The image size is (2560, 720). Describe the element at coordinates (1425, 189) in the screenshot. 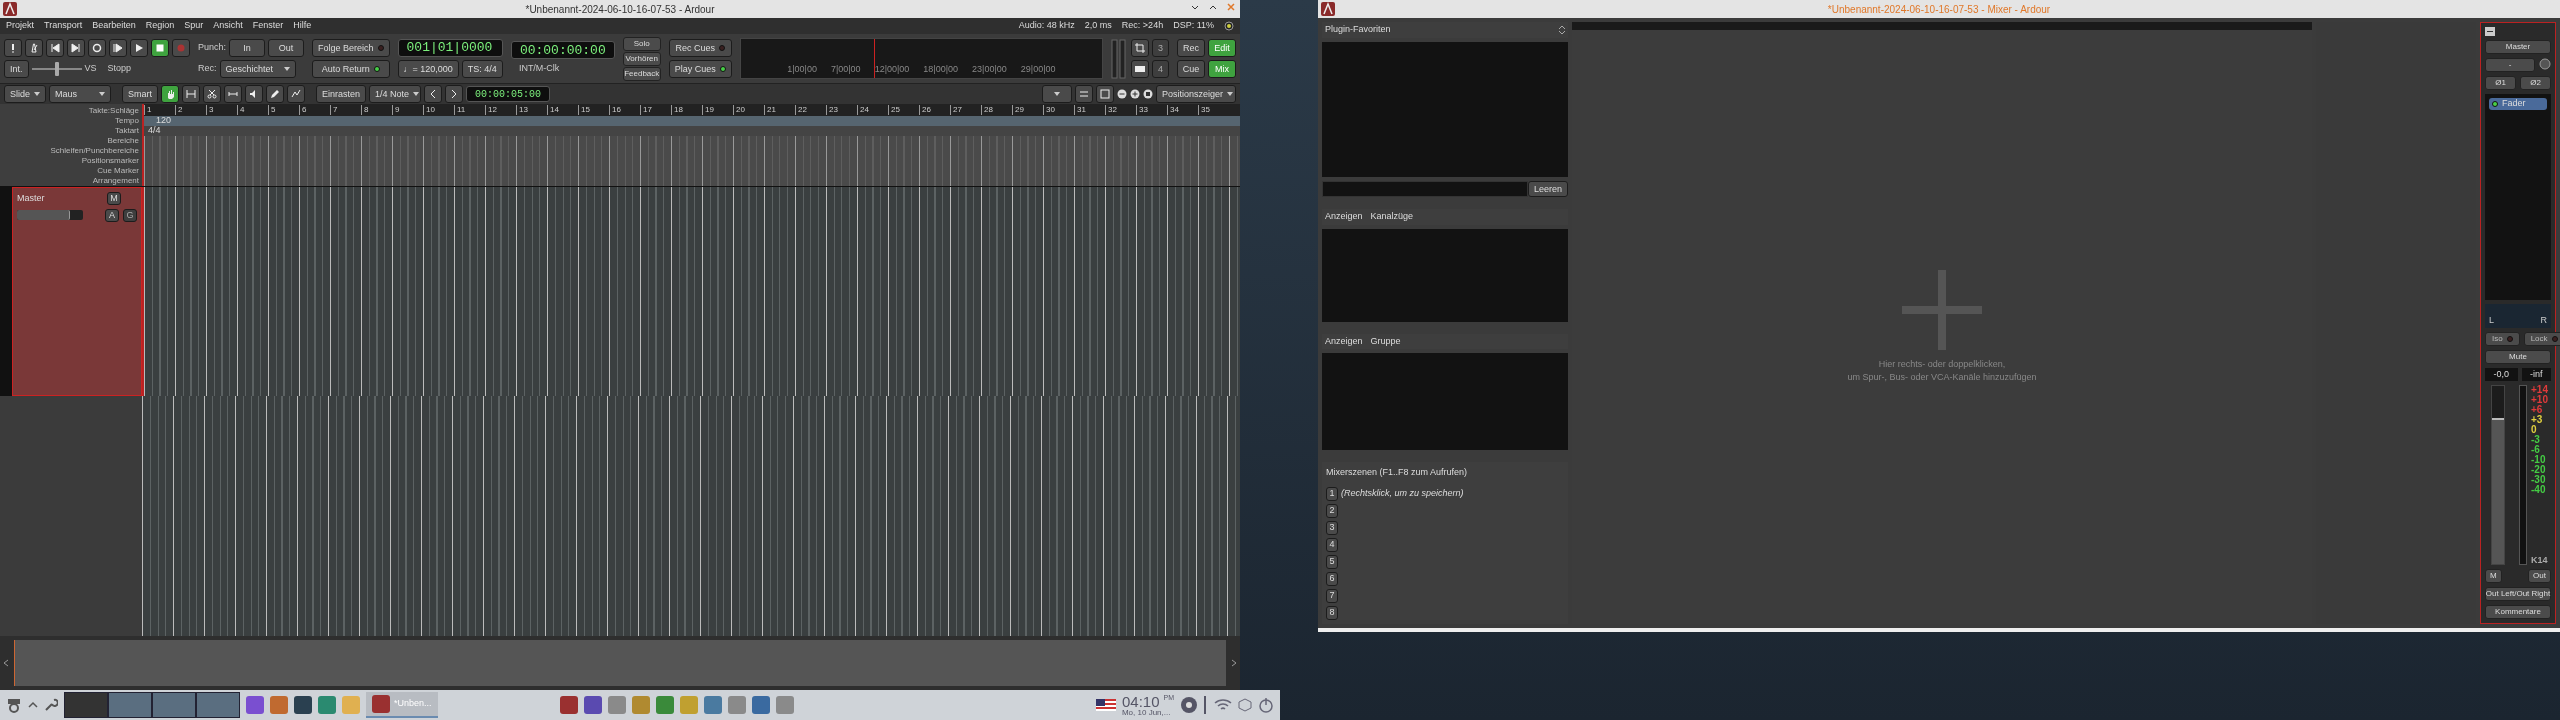

I see `search-field` at that location.